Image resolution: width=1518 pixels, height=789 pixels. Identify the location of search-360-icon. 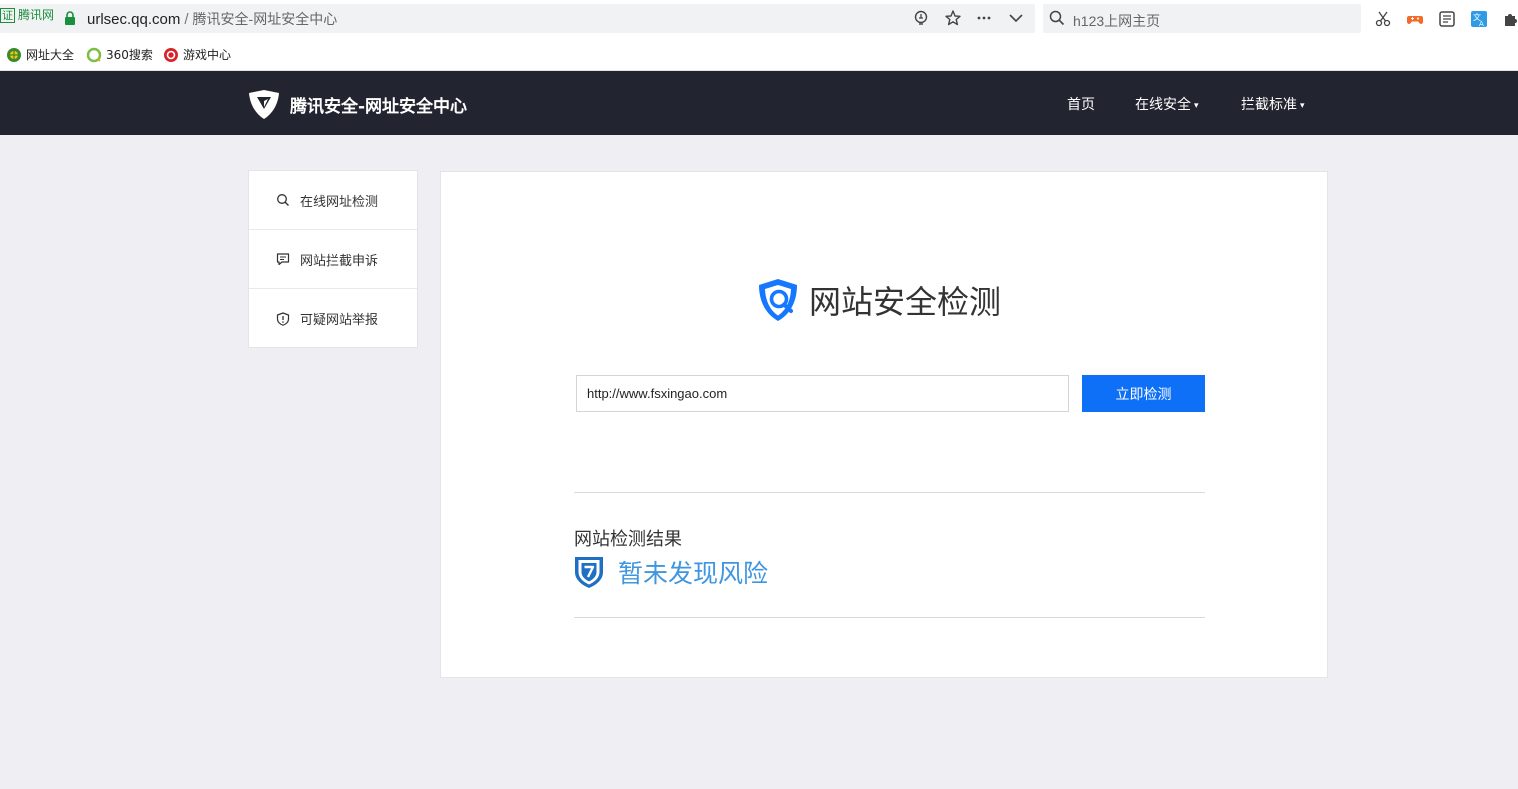
(94, 54).